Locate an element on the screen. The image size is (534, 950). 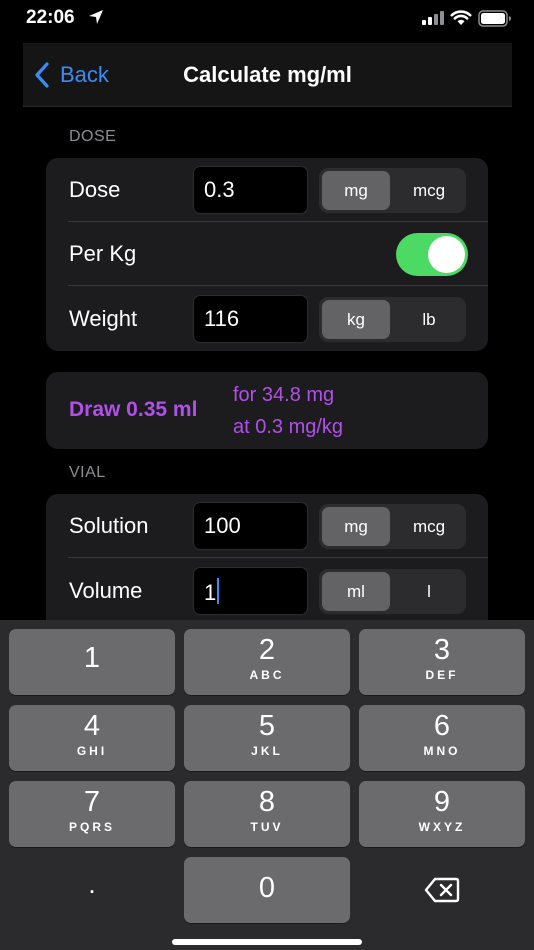
status-bar: 22:06 is located at coordinates (267, 20).